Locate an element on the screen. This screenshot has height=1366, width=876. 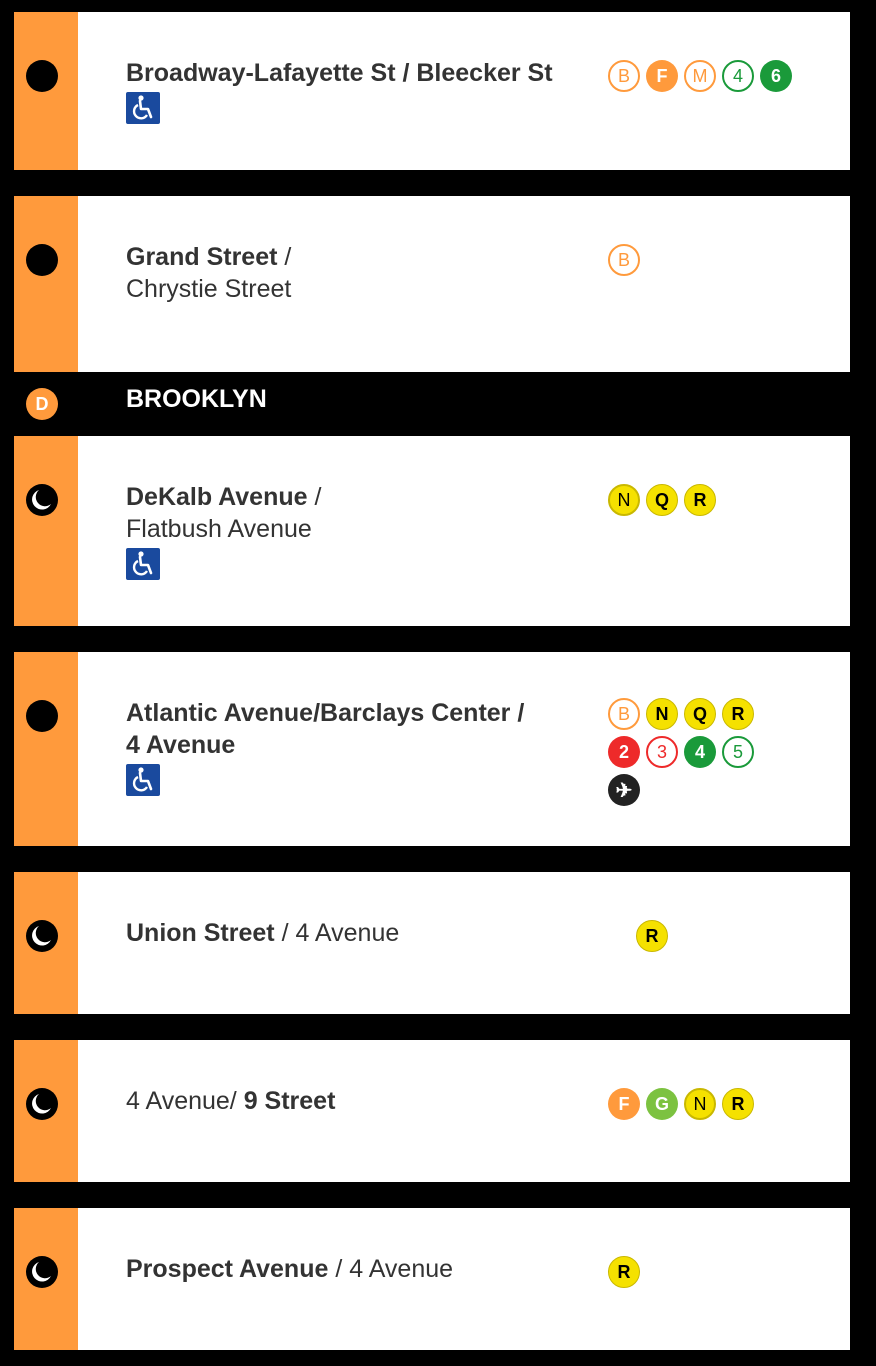
route-bullet: 3 is located at coordinates (662, 752).